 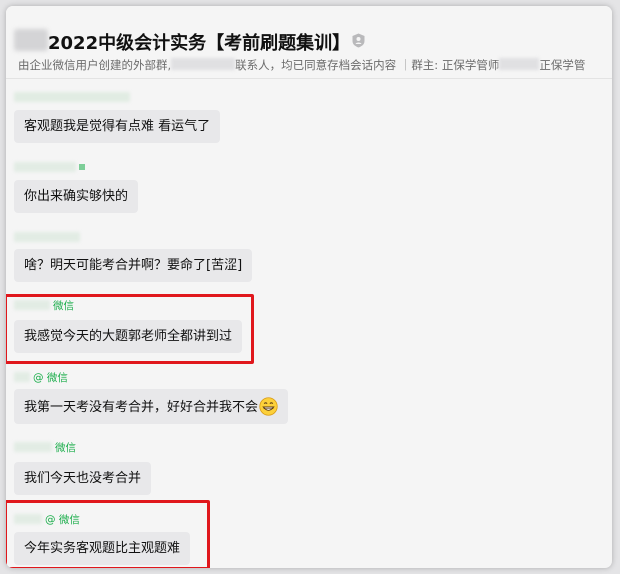 I want to click on sender-tag: 微信, so click(x=65, y=448).